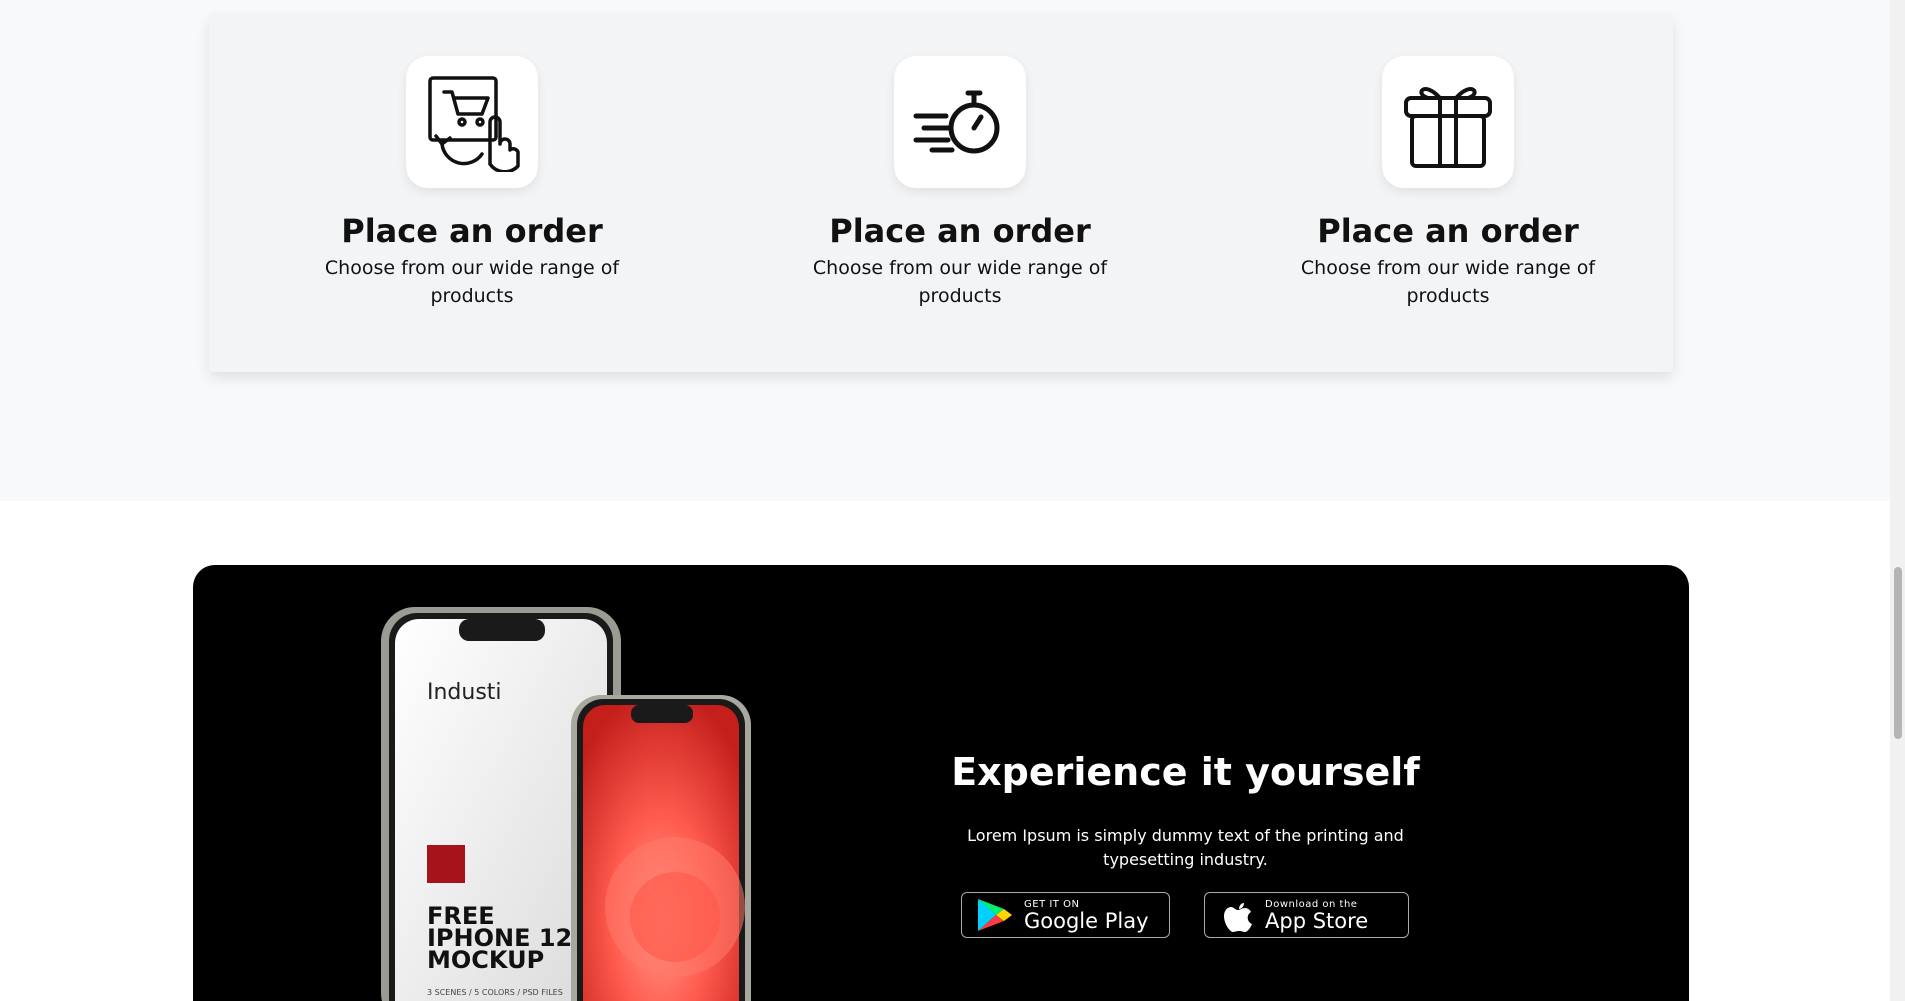 Image resolution: width=1905 pixels, height=1001 pixels. What do you see at coordinates (1317, 920) in the screenshot?
I see `apple-badge-big-text: App Store` at bounding box center [1317, 920].